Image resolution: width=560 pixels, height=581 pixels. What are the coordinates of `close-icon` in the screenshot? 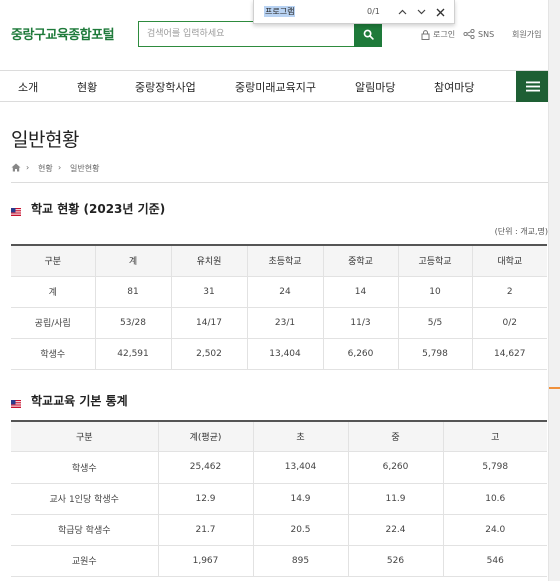 It's located at (440, 12).